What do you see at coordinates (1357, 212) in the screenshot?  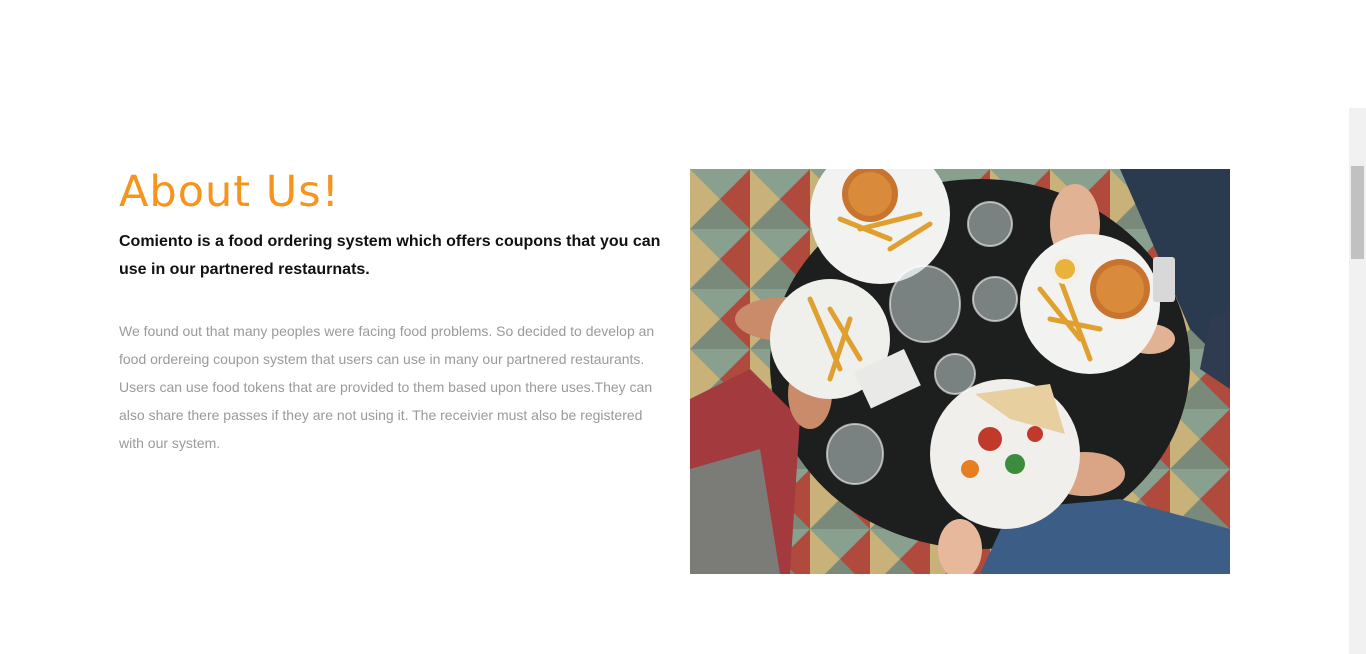 I see `scrollbar-thumb` at bounding box center [1357, 212].